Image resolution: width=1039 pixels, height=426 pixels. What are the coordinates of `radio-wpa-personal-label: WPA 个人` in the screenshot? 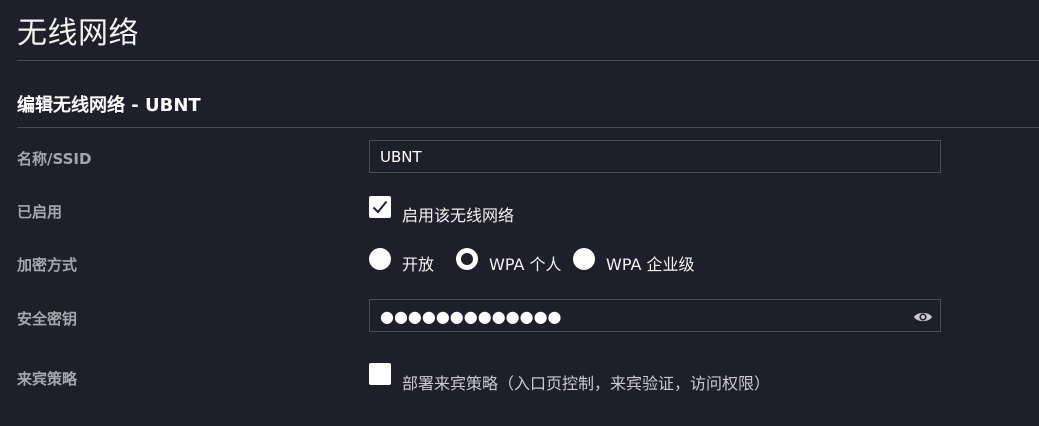 It's located at (525, 263).